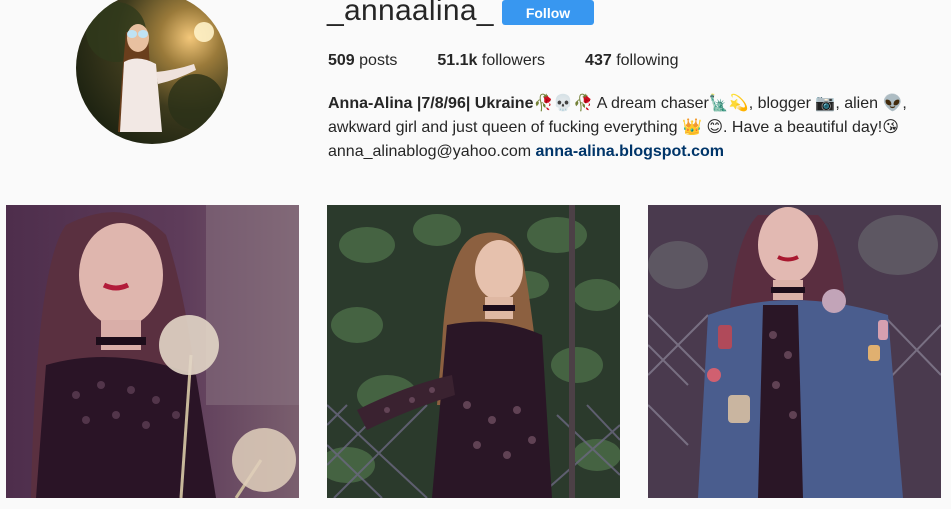 This screenshot has width=951, height=509. I want to click on profile-avatar, so click(152, 72).